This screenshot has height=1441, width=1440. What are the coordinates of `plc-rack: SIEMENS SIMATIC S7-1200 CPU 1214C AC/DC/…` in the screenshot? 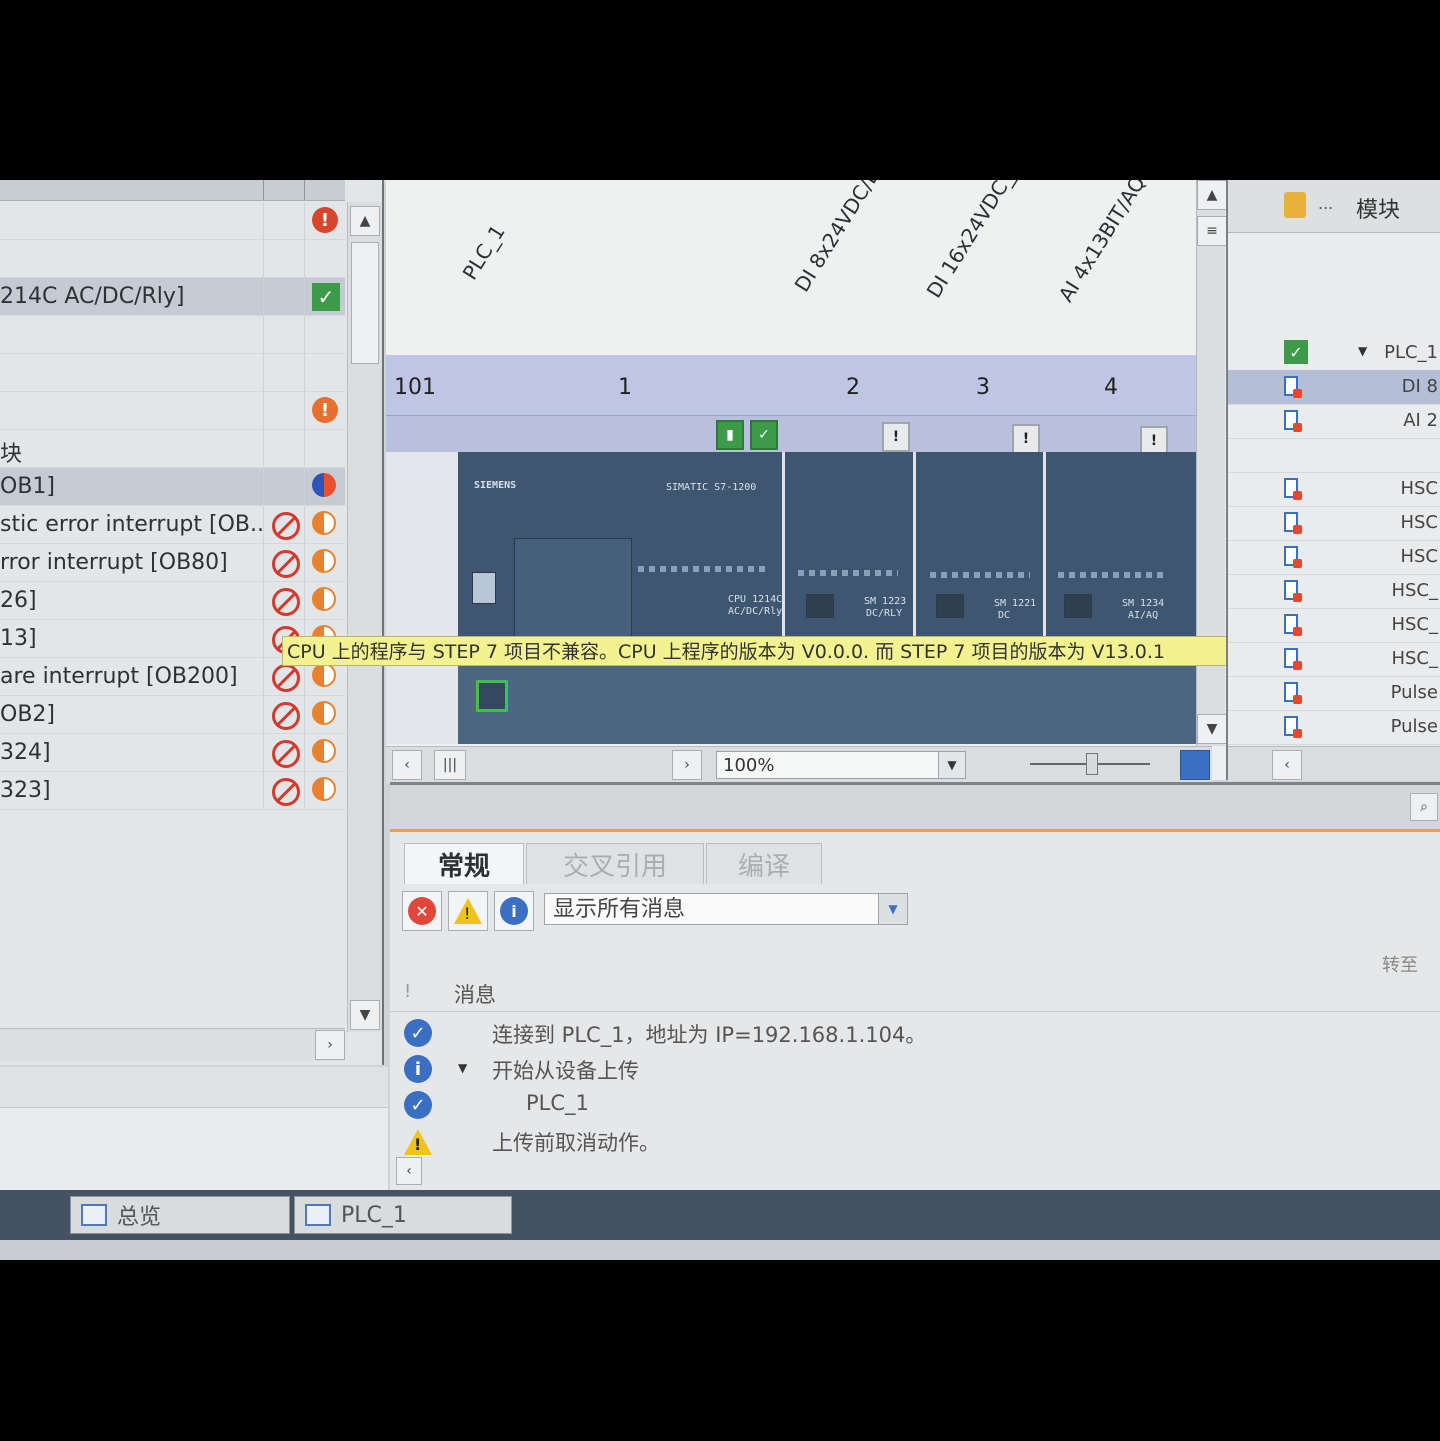 It's located at (827, 598).